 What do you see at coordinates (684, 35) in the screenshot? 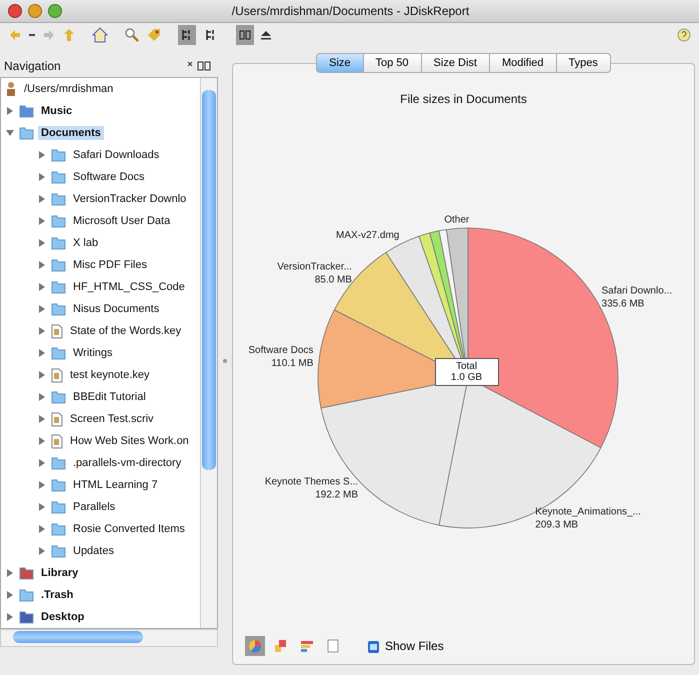
I see `help-icon` at bounding box center [684, 35].